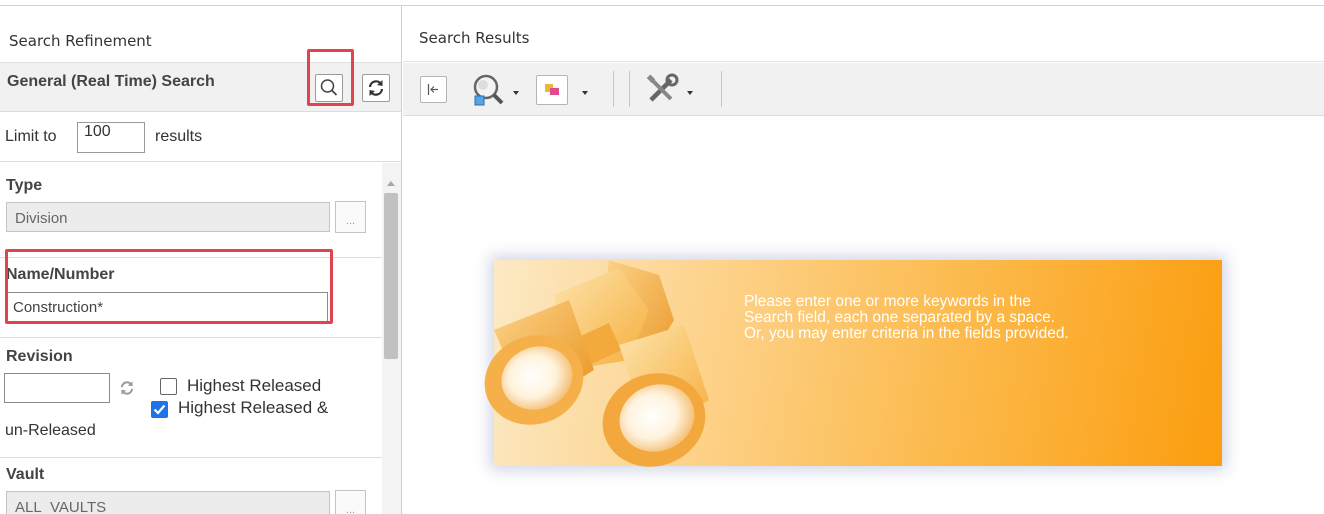  Describe the element at coordinates (80, 41) in the screenshot. I see `panel-title: Search Refinement` at that location.